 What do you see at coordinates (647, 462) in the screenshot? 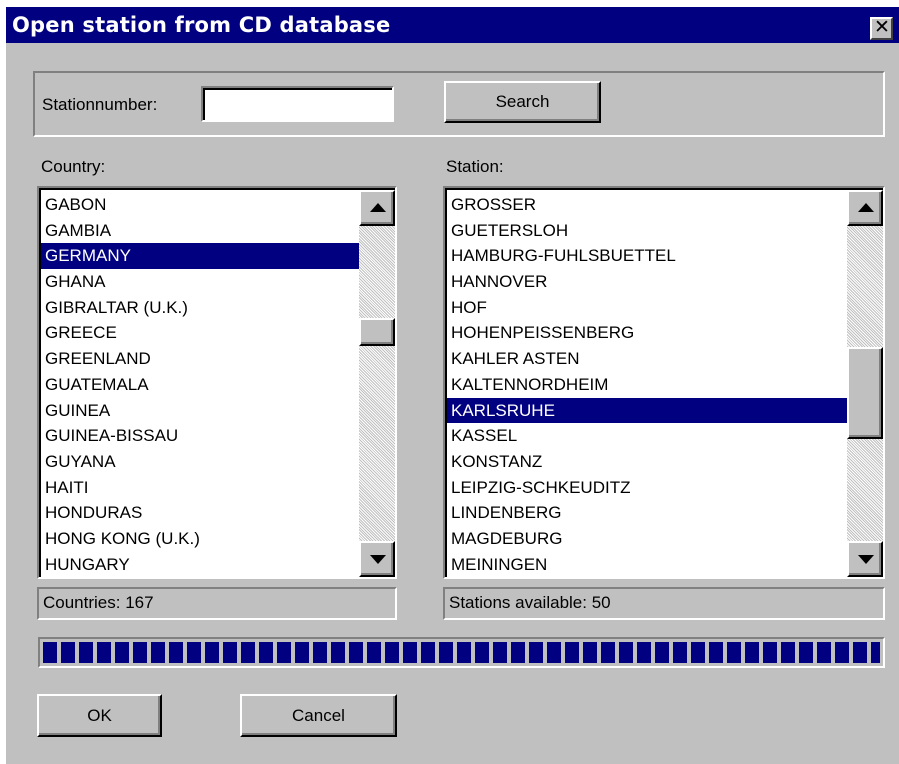
I see `station-list-item: KONSTANZ` at bounding box center [647, 462].